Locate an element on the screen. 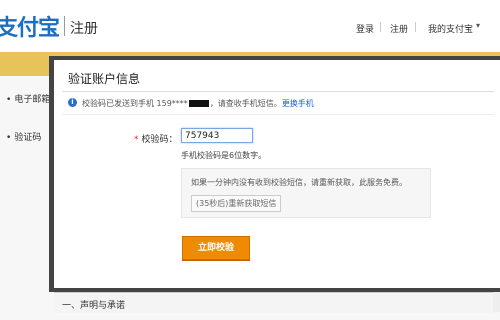 Image resolution: width=500 pixels, height=320 pixels. dialog-title-divider is located at coordinates (278, 91).